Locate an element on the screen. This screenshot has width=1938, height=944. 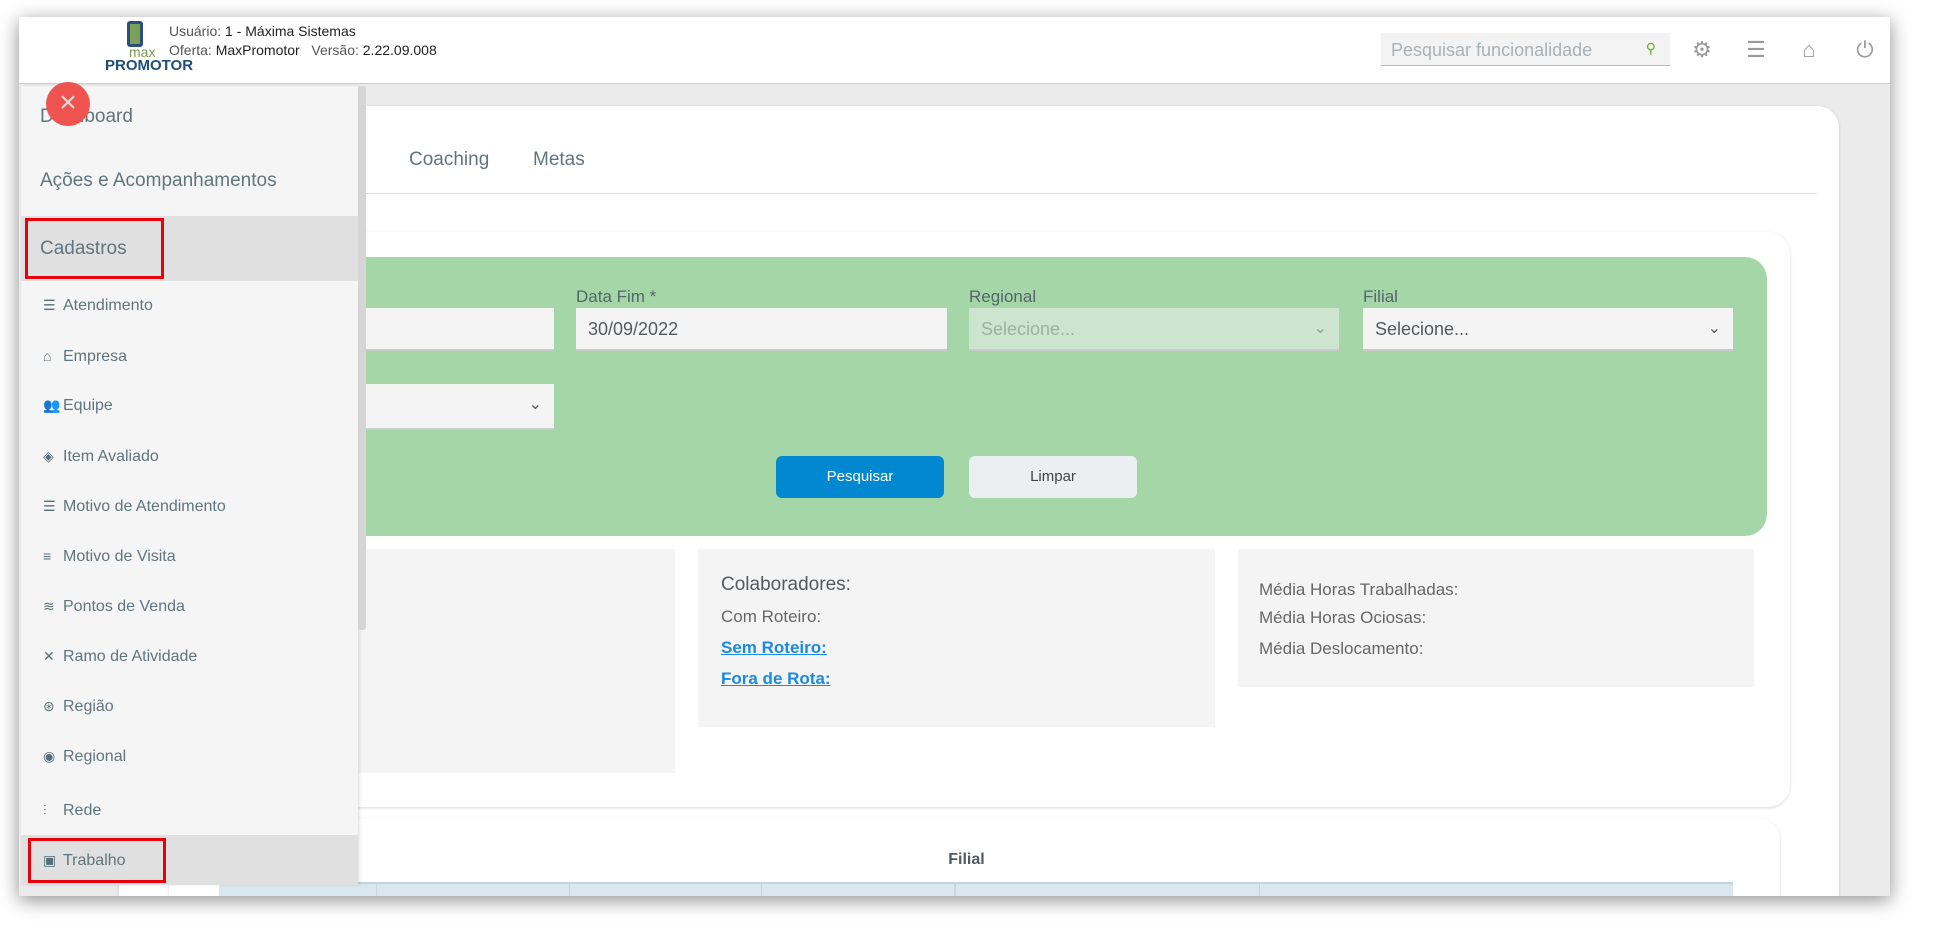
sitemap-icon: ⫶ is located at coordinates (45, 810).